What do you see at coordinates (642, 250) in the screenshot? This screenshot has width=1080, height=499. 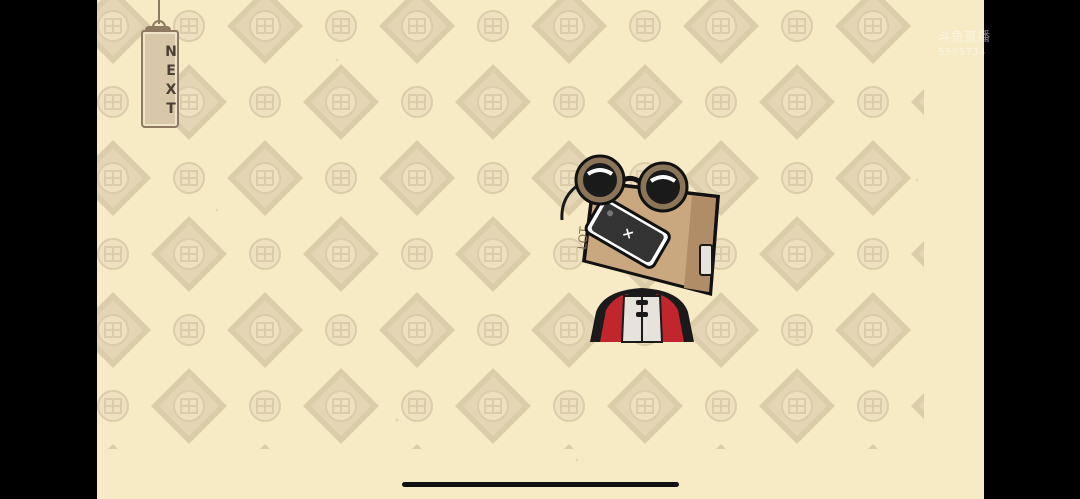 I see `box-head-character-icon: LOT ×` at bounding box center [642, 250].